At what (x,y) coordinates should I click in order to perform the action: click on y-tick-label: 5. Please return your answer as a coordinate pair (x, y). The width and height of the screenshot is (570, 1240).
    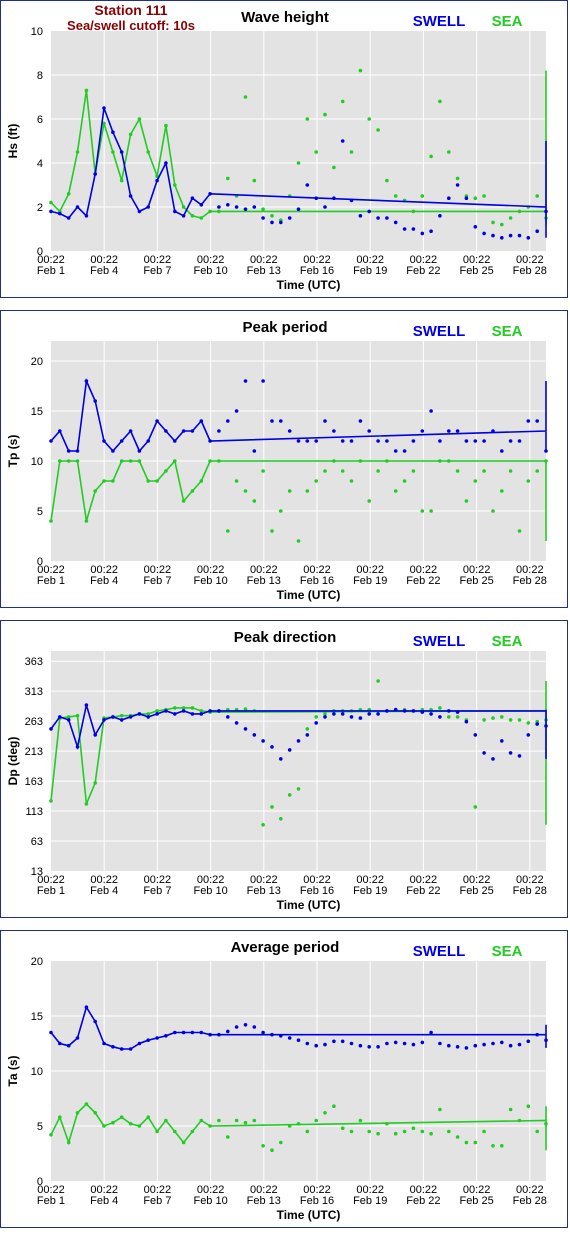
    Looking at the image, I should click on (40, 512).